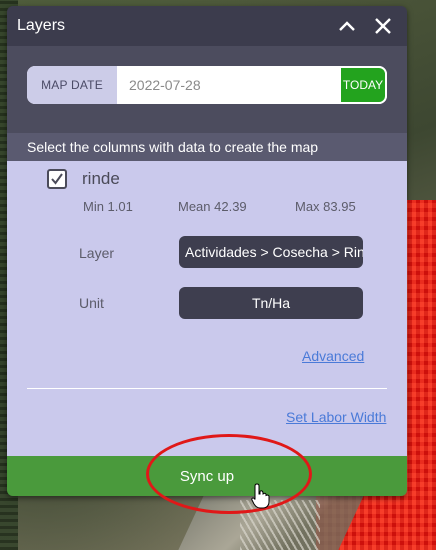 Image resolution: width=436 pixels, height=550 pixels. What do you see at coordinates (41, 25) in the screenshot?
I see `panel-title: Layers` at bounding box center [41, 25].